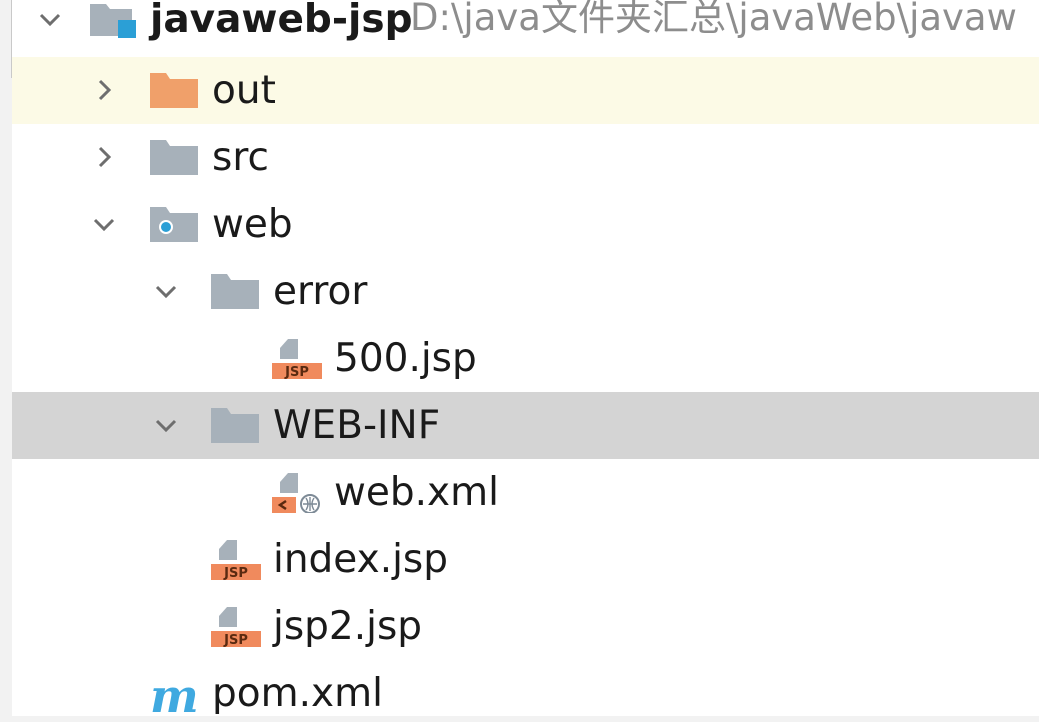 The height and width of the screenshot is (722, 1039). What do you see at coordinates (525, 559) in the screenshot?
I see `tree-row-index-jsp: JSP index.jsp` at bounding box center [525, 559].